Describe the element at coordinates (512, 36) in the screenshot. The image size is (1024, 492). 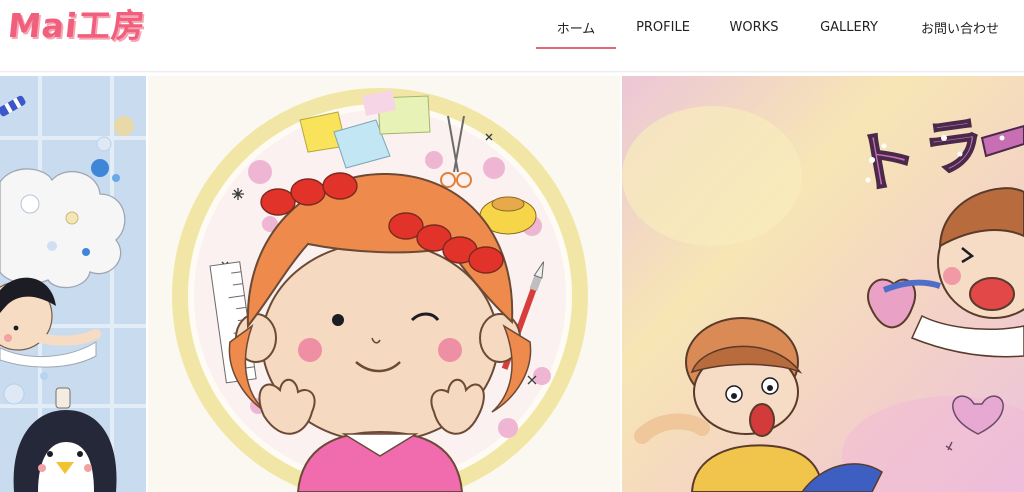
I see `site-header: Mai工房 ホーム PROFILE WORKS GALLERY お問い合わせ` at that location.